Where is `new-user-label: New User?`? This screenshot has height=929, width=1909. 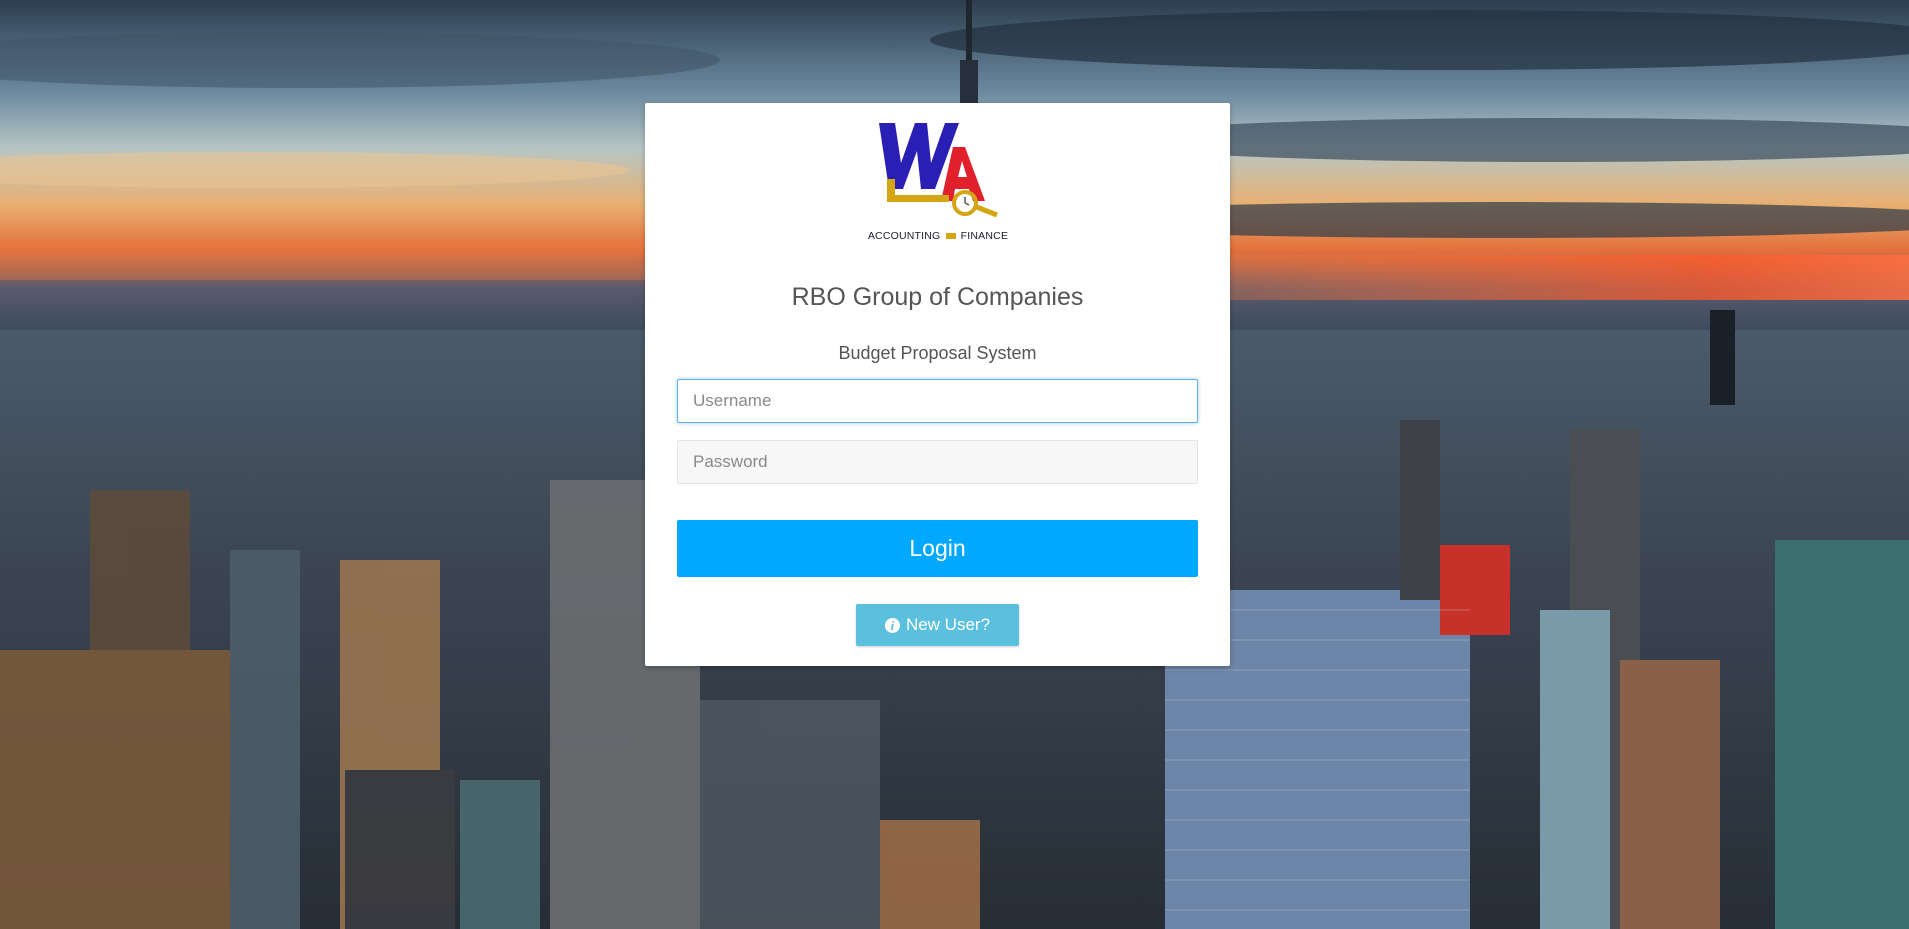 new-user-label: New User? is located at coordinates (948, 624).